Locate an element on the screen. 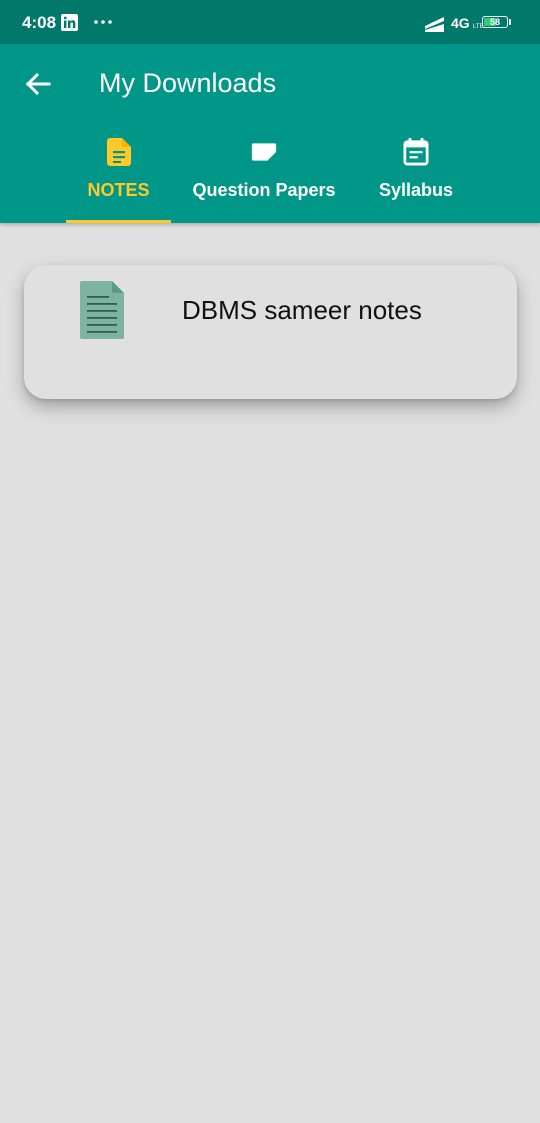 This screenshot has height=1123, width=540. tab-notes: NOTES is located at coordinates (118, 177).